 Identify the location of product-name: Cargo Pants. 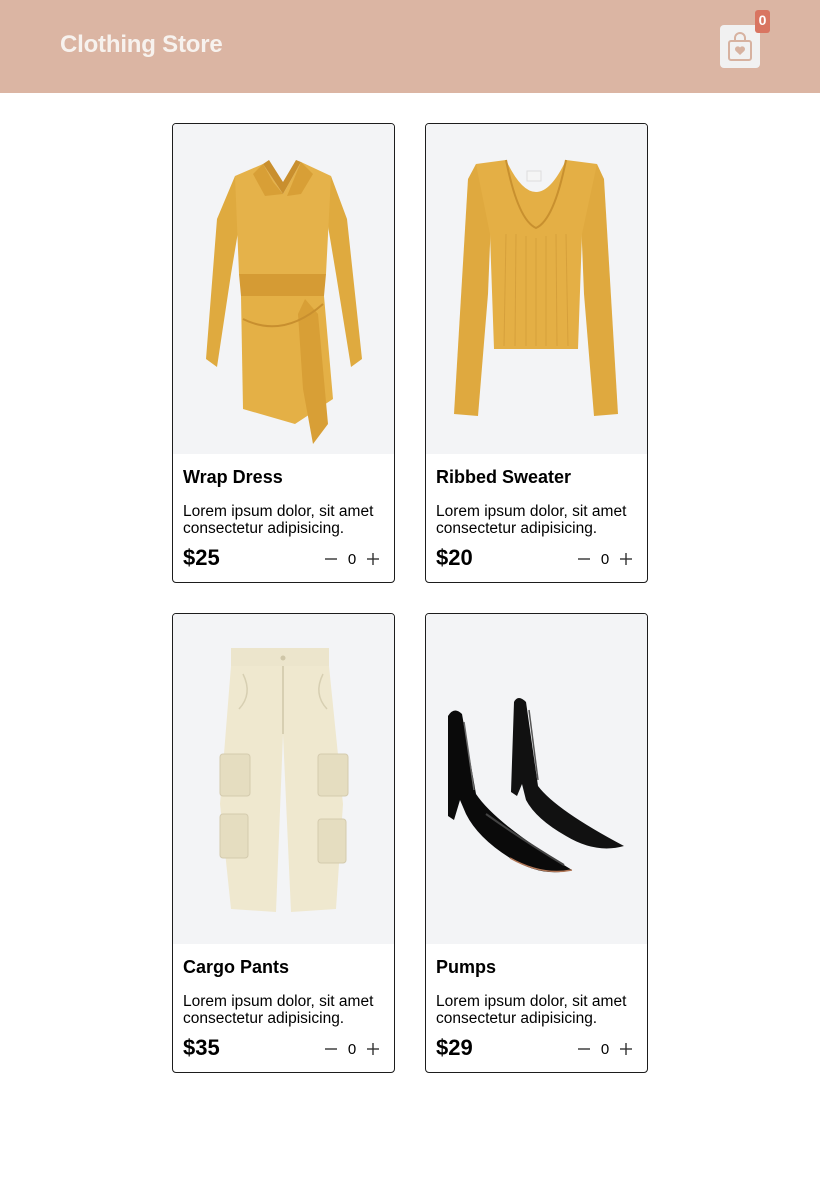
(236, 967).